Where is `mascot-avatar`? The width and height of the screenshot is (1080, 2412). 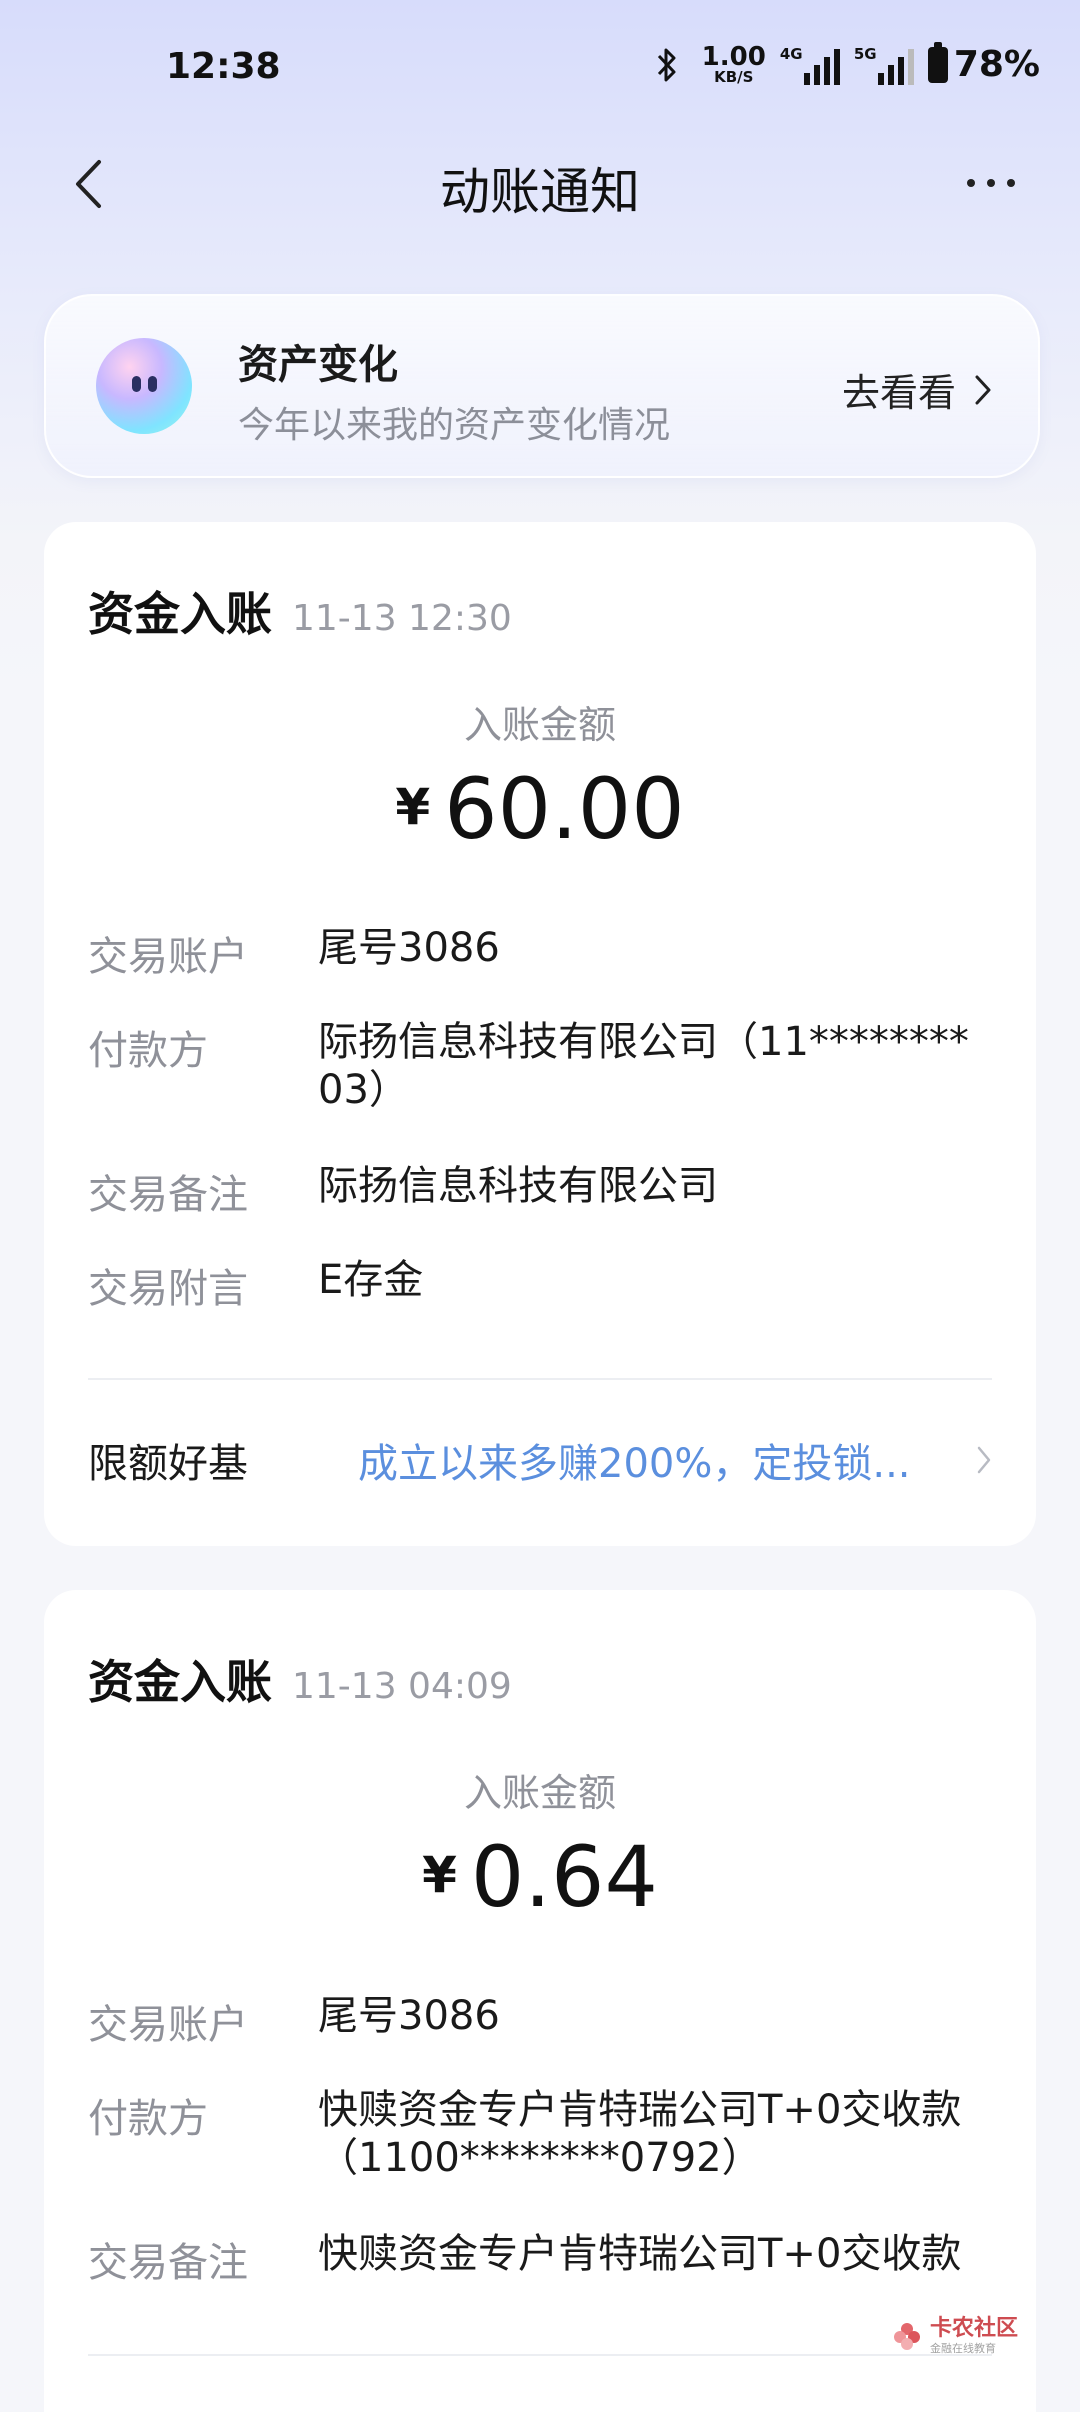 mascot-avatar is located at coordinates (144, 386).